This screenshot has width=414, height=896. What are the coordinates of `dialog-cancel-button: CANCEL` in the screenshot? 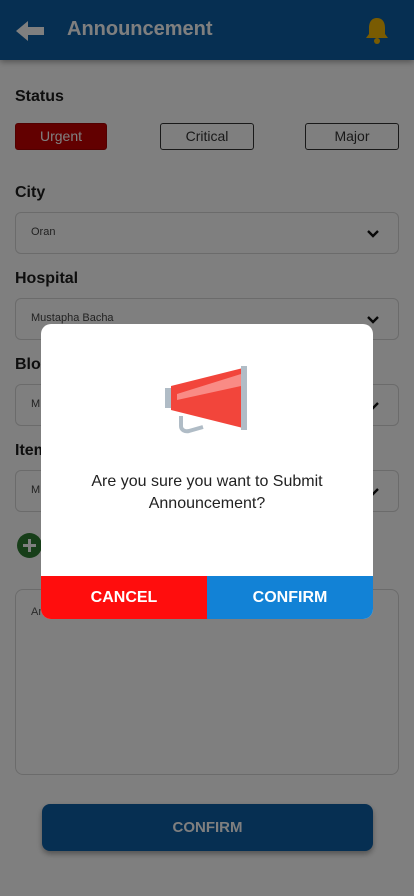 It's located at (124, 597).